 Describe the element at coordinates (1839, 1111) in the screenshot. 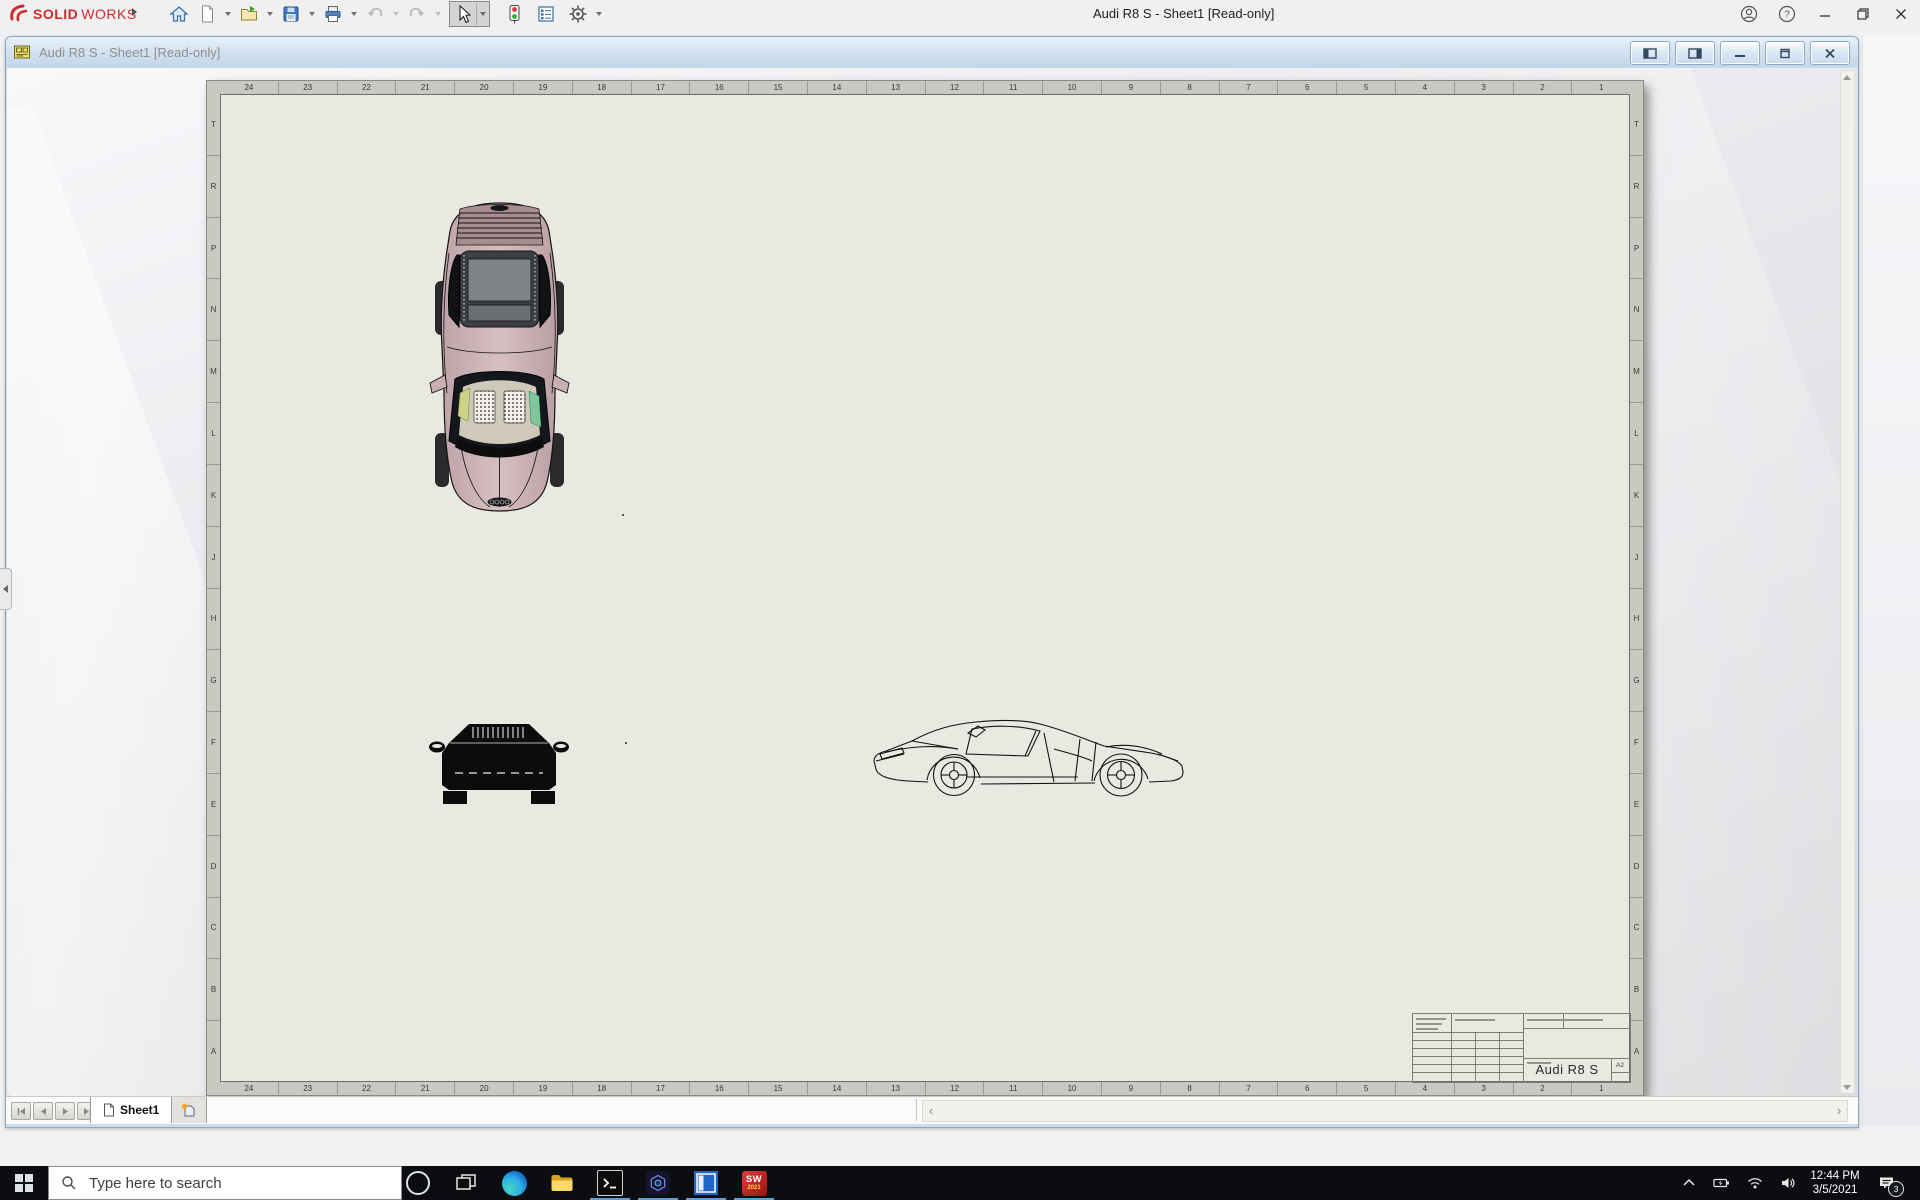

I see `scroll-right-arrow: ›` at that location.